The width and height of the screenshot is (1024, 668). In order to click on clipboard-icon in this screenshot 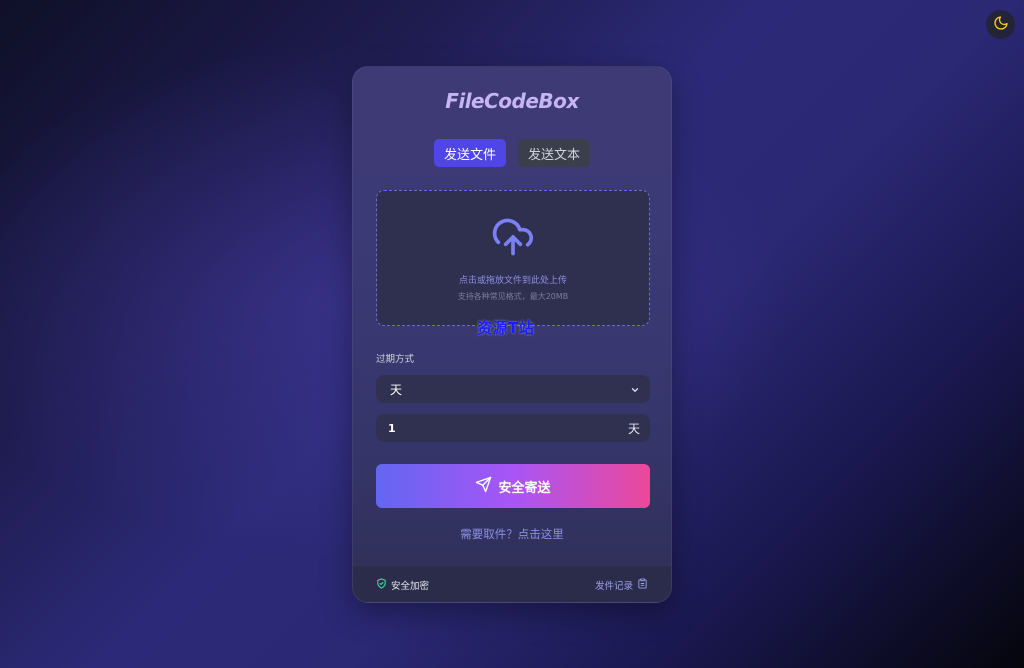, I will do `click(642, 585)`.